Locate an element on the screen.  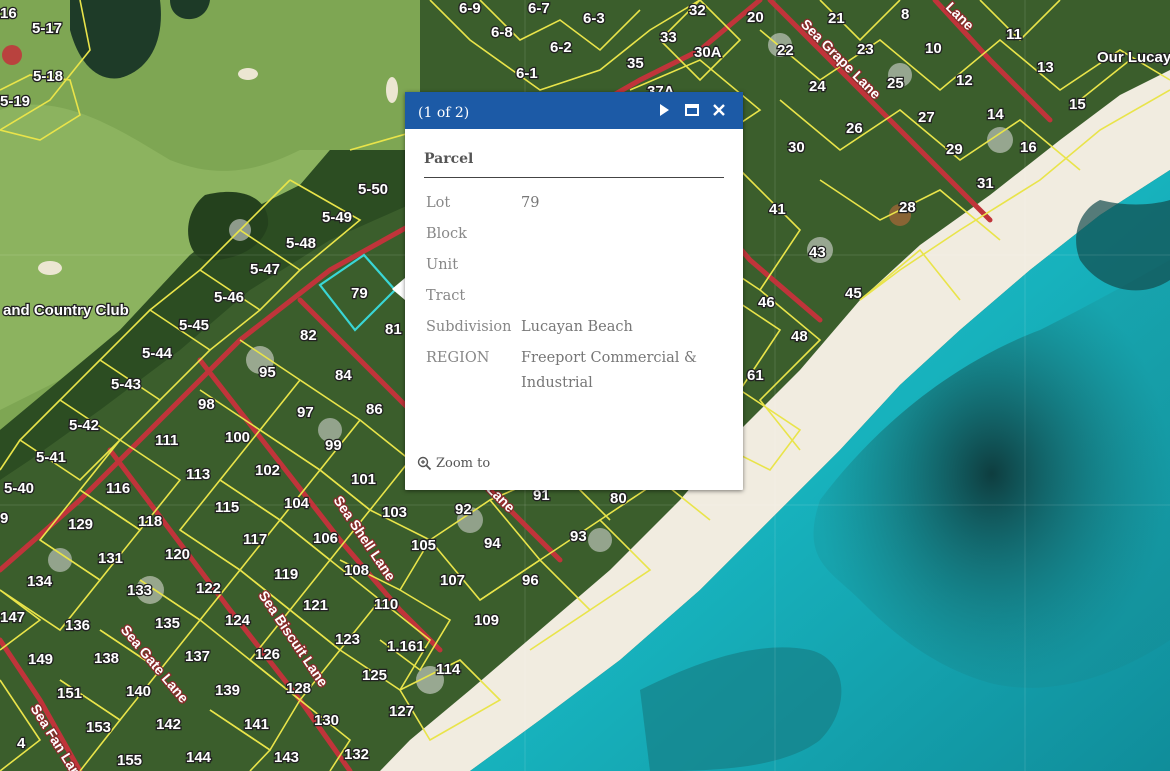
lot-label: 4 is located at coordinates (21, 743).